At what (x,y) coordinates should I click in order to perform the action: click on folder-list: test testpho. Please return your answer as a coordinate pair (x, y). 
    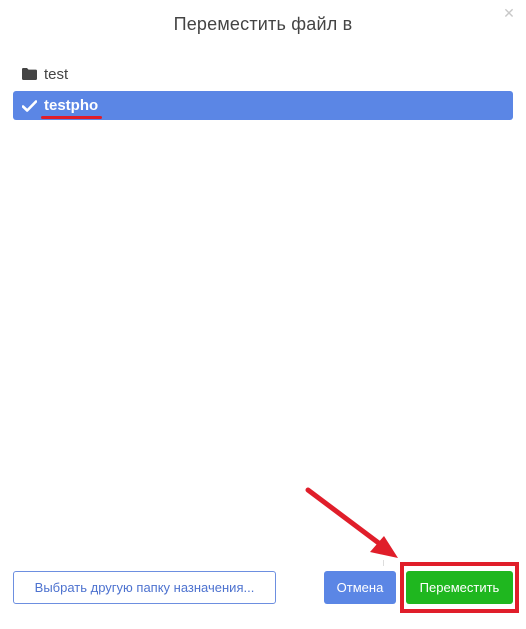
    Looking at the image, I should click on (263, 90).